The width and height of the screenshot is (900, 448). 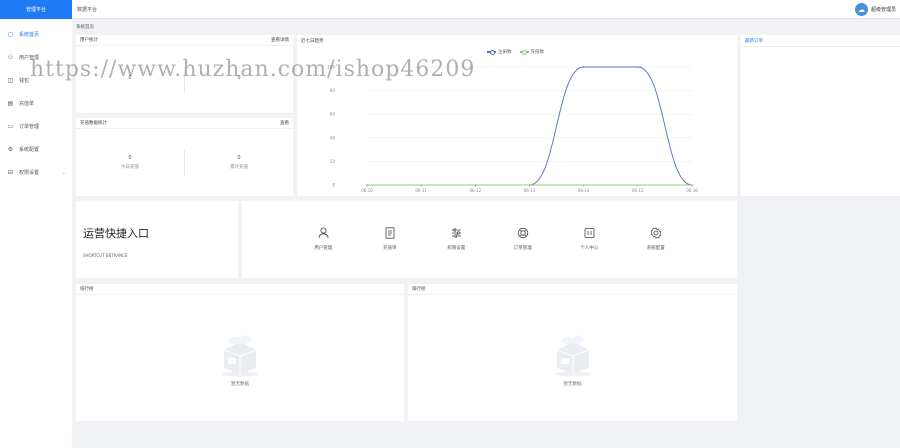 I want to click on shortcut-settings: 系统配置, so click(x=656, y=239).